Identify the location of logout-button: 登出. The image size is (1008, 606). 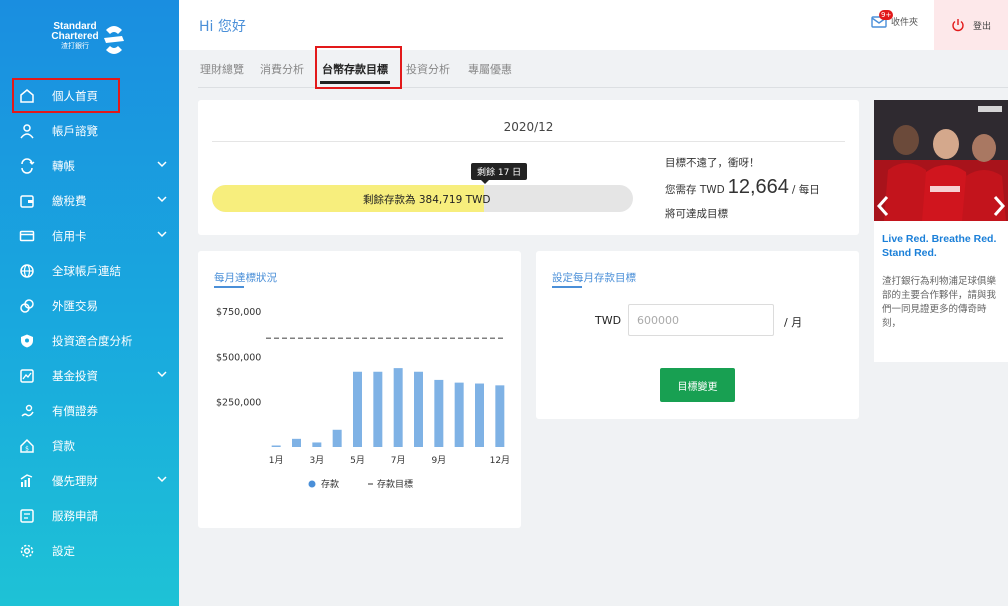
(971, 25).